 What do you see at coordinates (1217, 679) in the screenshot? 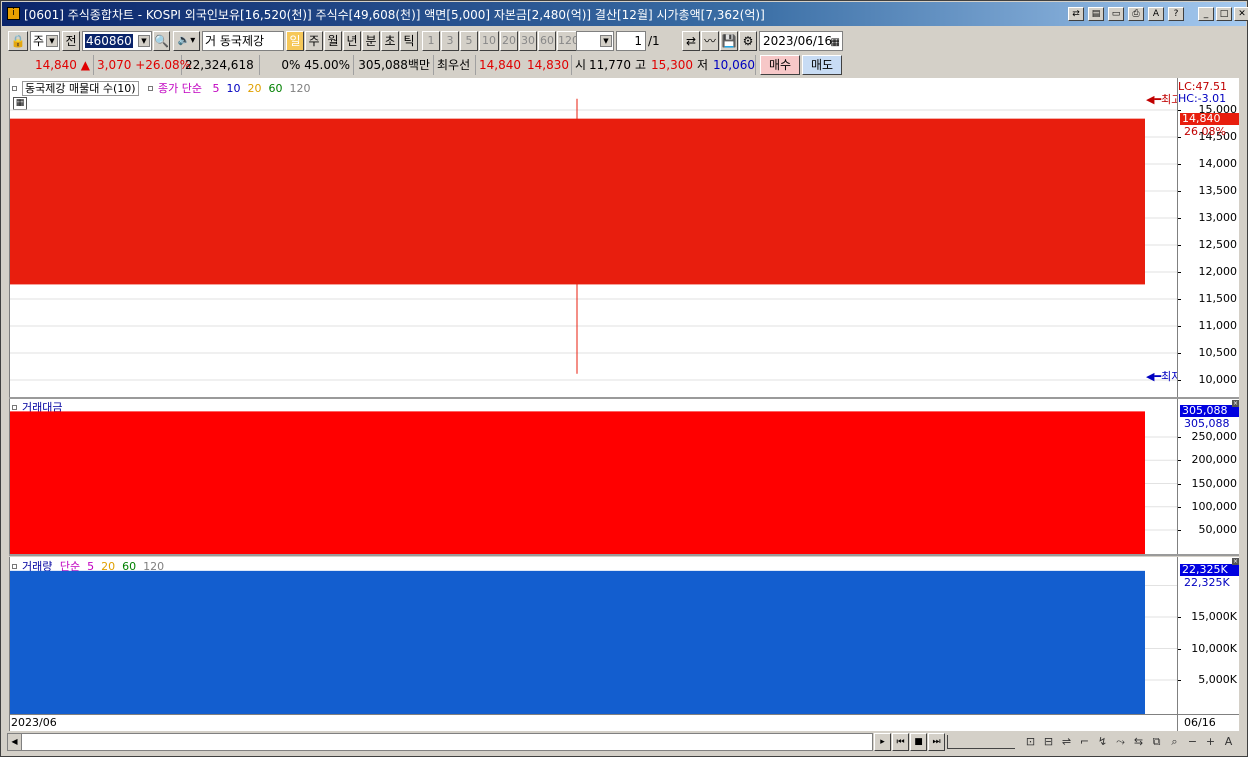
I see `volume-tick-label: 5,000K` at bounding box center [1217, 679].